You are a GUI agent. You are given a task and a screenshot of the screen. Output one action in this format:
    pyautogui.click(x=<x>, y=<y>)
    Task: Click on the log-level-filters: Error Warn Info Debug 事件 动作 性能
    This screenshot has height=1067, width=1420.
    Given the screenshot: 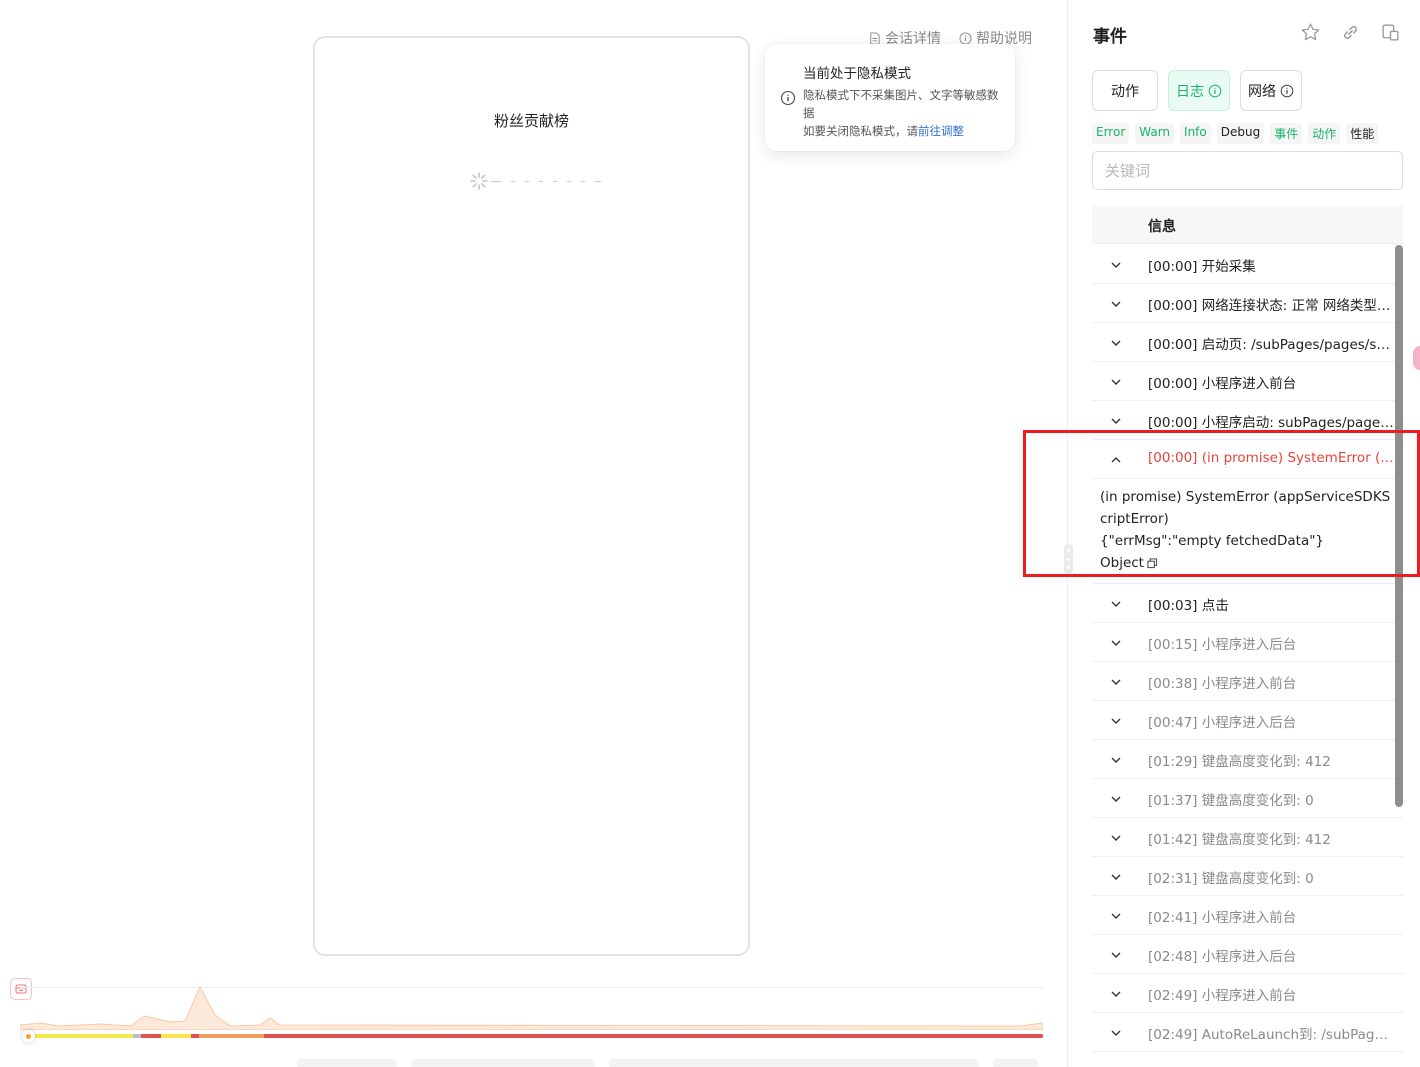 What is the action you would take?
    pyautogui.click(x=1235, y=133)
    